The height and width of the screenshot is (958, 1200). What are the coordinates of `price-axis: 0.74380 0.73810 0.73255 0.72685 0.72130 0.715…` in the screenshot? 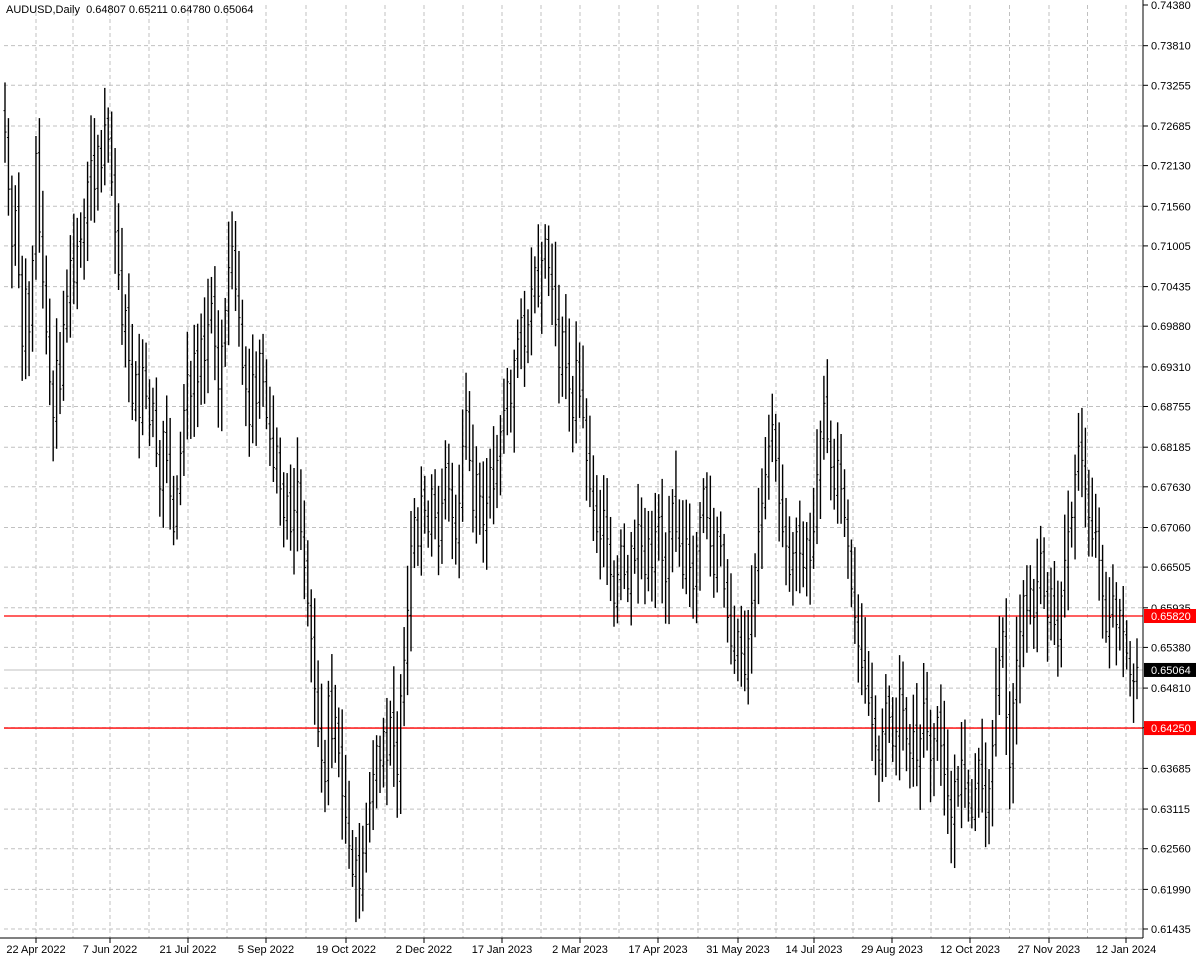 It's located at (1169, 468).